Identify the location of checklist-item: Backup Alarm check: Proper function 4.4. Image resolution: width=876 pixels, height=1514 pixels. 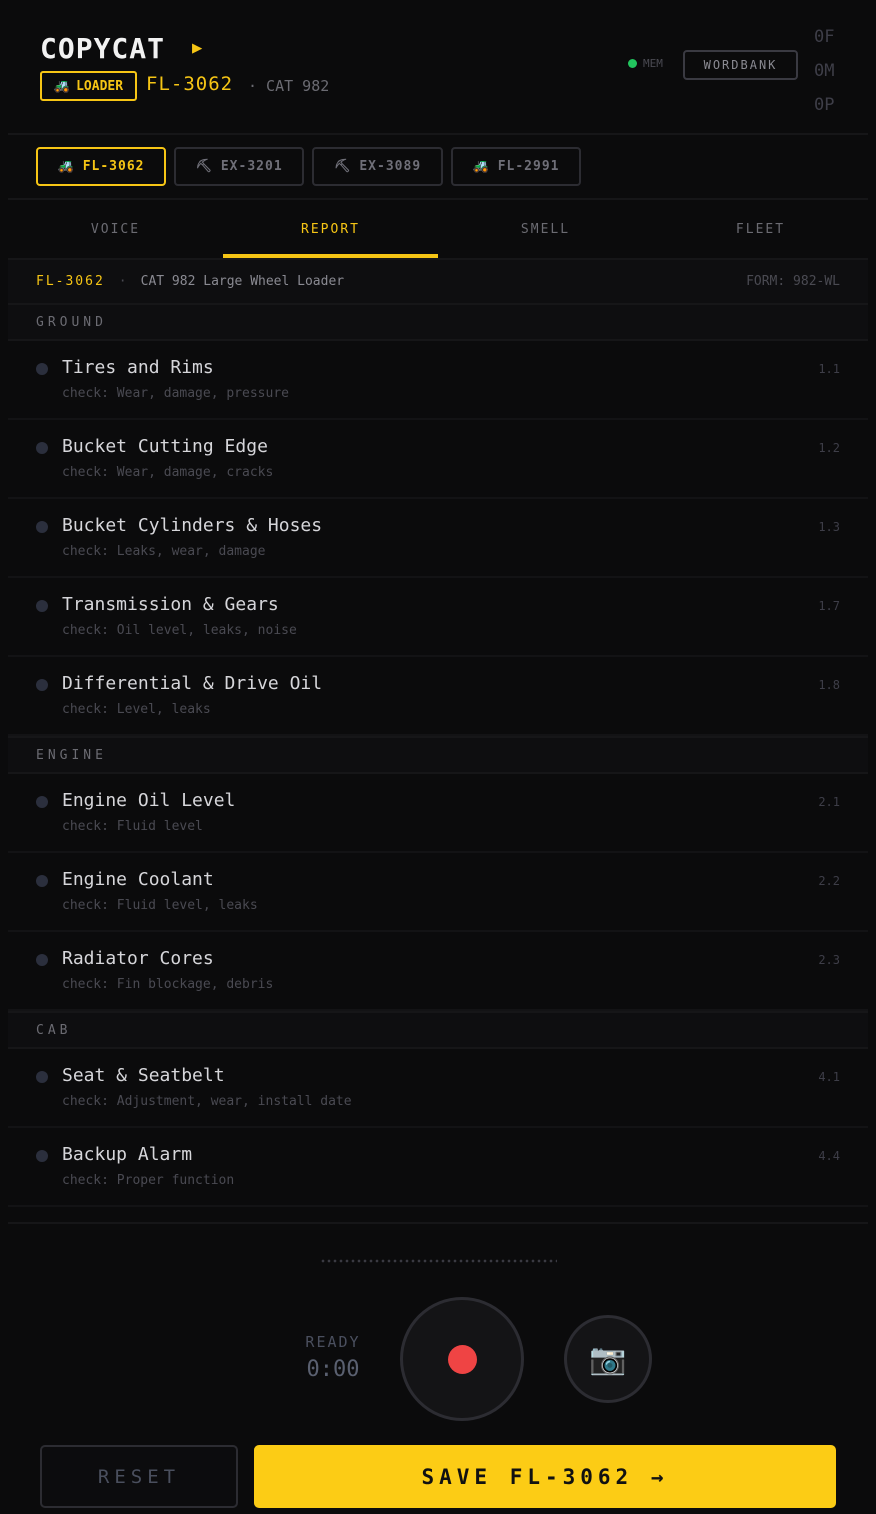
(438, 1167).